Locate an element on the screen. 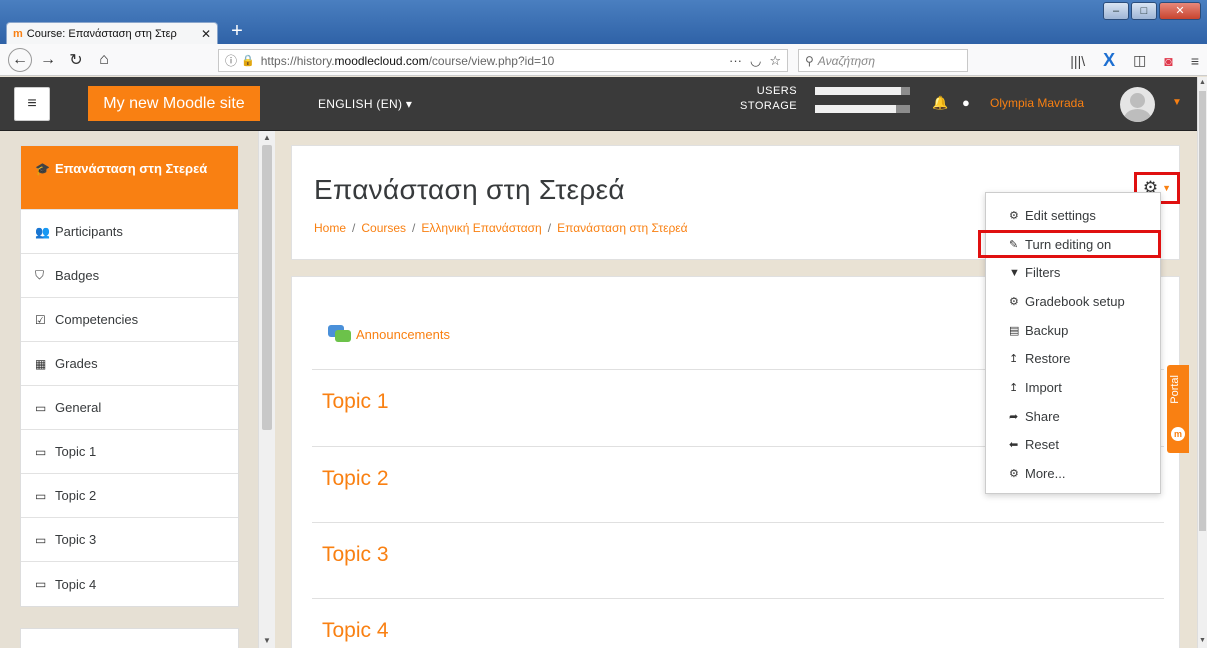  drawer-scrollbar: ▲ ▼ is located at coordinates (266, 389).